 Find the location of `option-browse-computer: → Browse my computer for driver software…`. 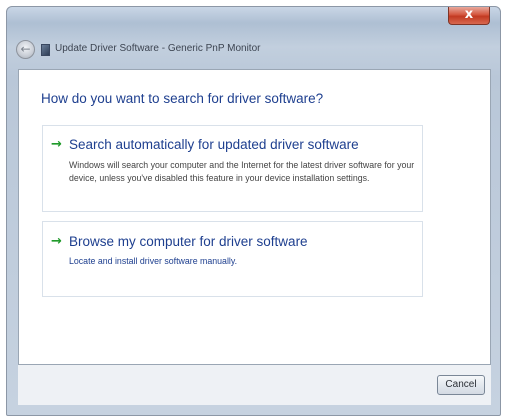

option-browse-computer: → Browse my computer for driver software… is located at coordinates (232, 259).